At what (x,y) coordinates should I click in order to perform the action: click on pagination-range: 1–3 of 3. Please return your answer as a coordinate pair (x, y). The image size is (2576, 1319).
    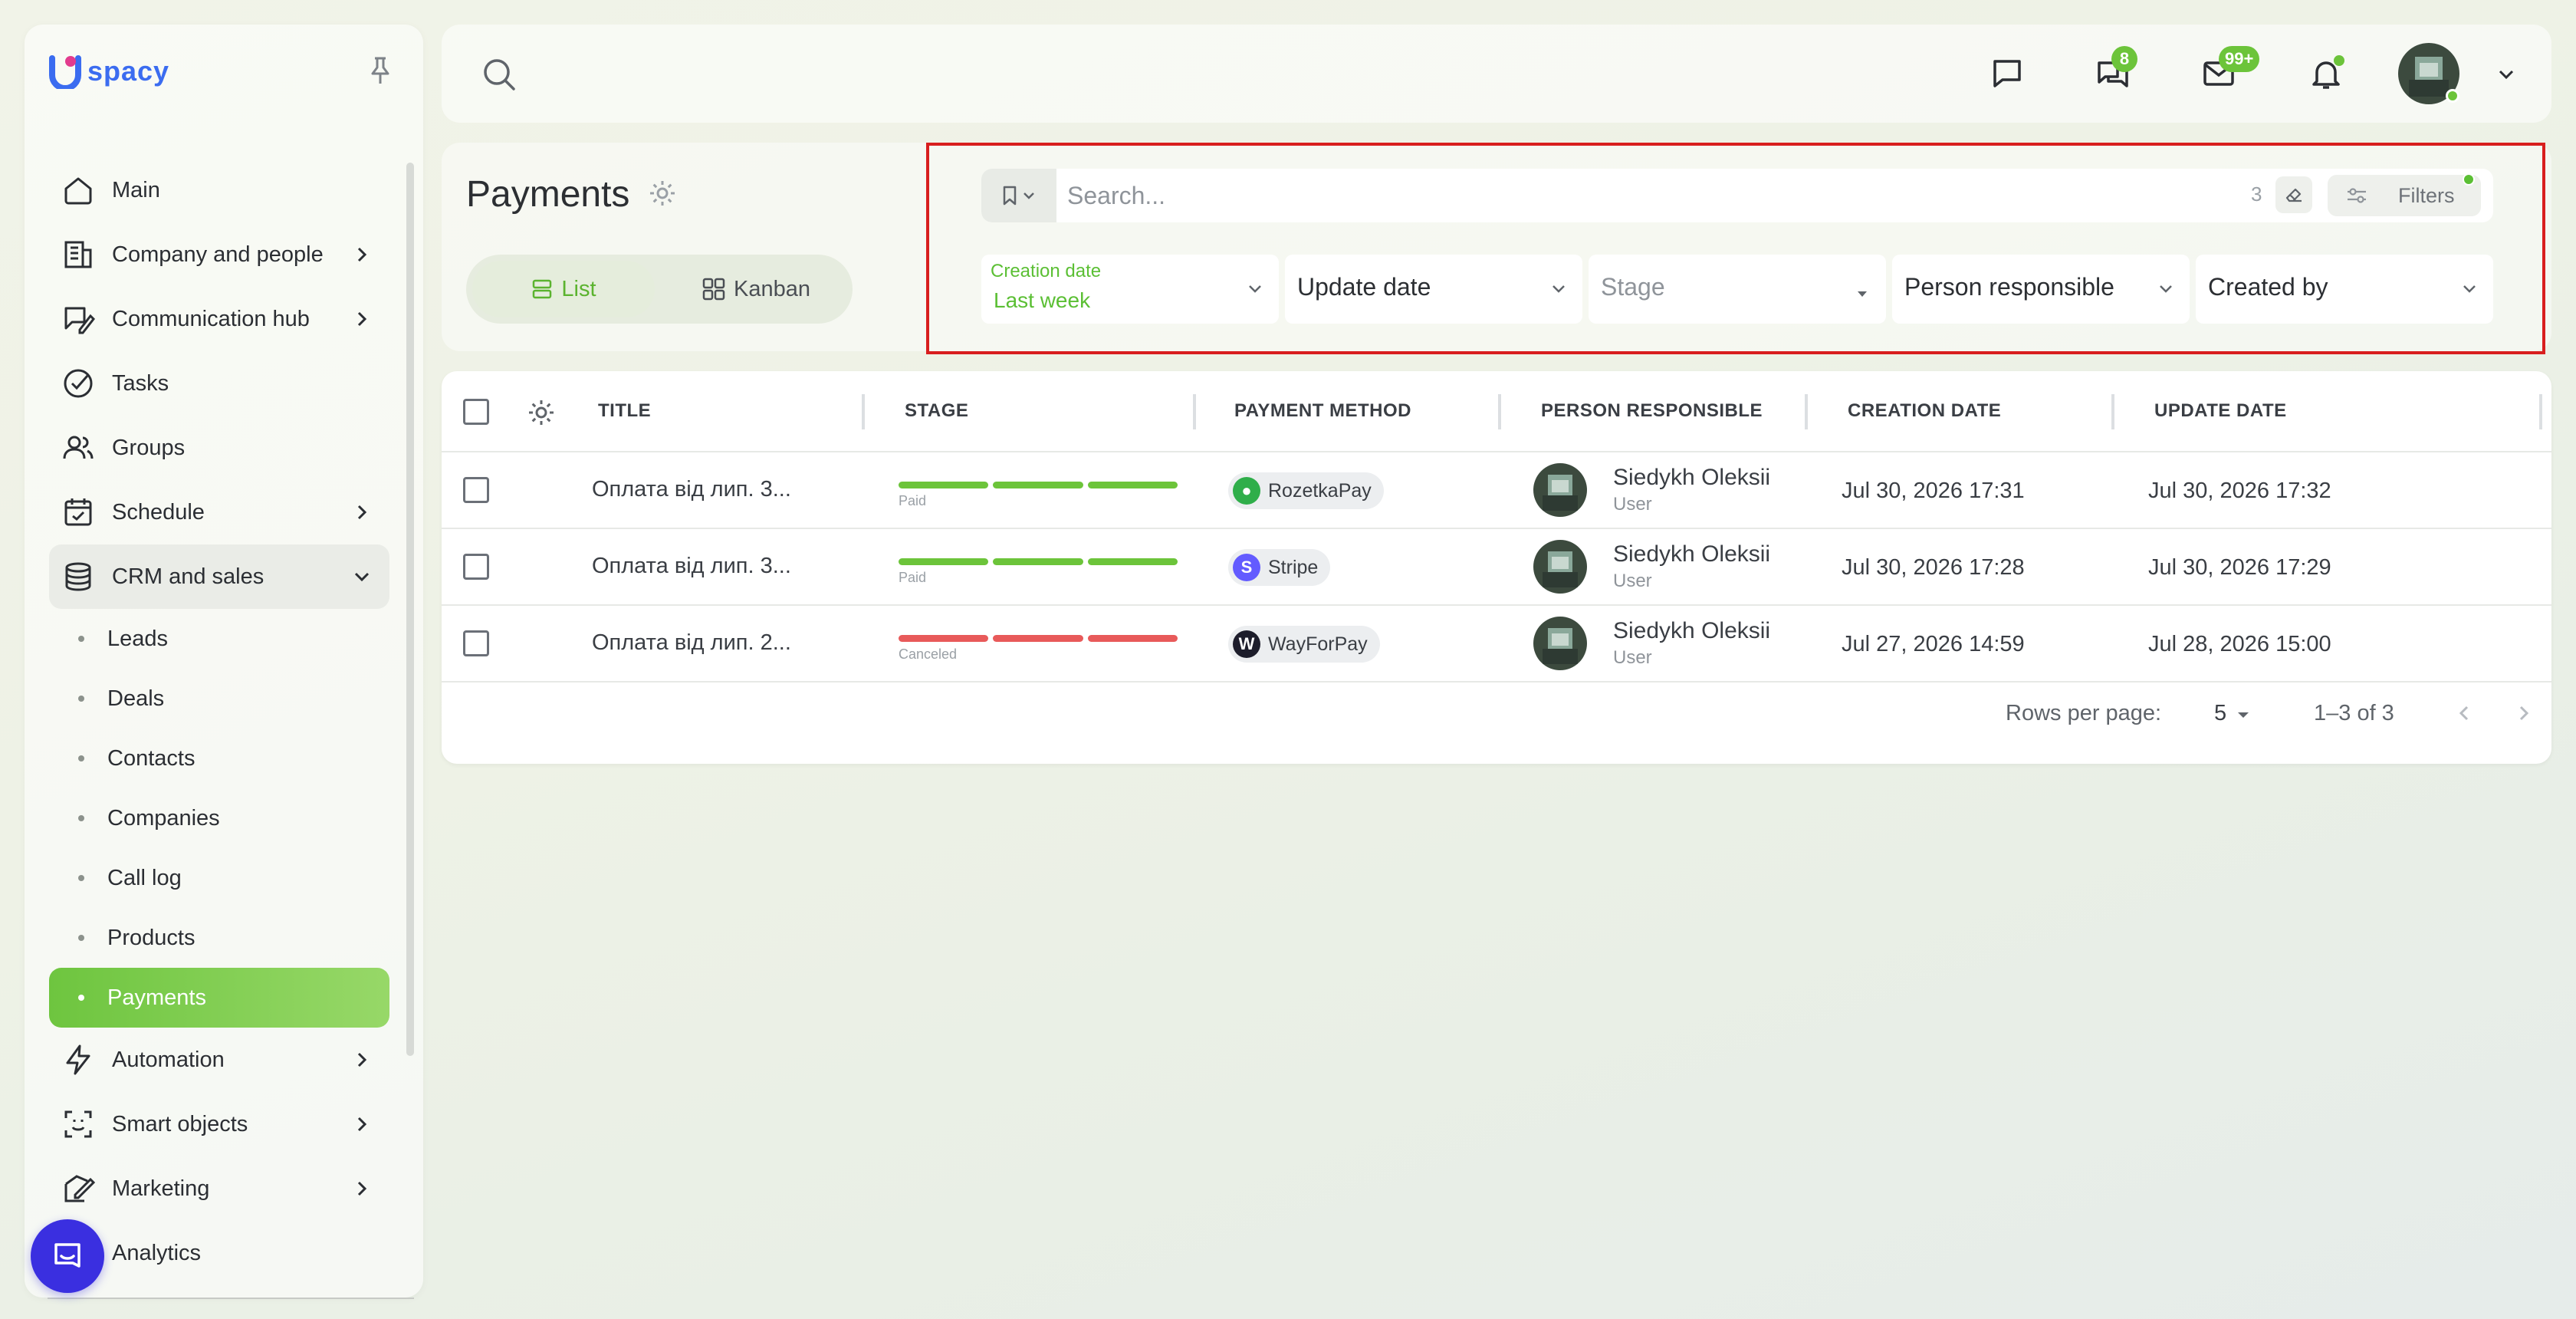
    Looking at the image, I should click on (2354, 713).